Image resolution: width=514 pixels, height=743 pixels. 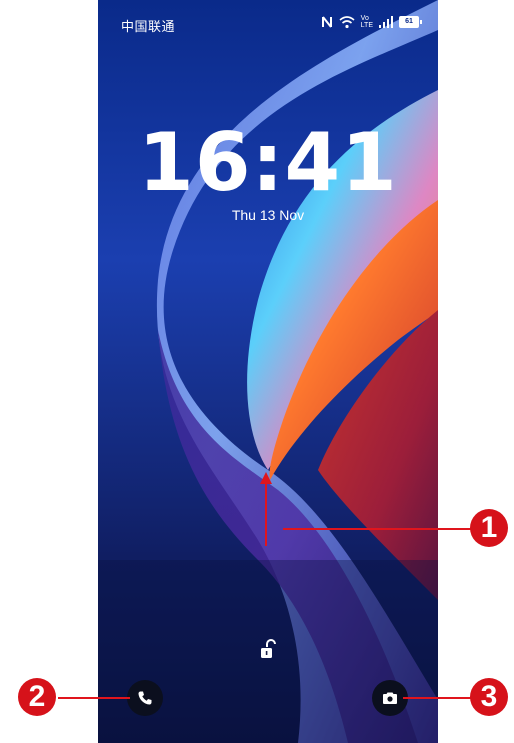 What do you see at coordinates (347, 22) in the screenshot?
I see `wifi-icon` at bounding box center [347, 22].